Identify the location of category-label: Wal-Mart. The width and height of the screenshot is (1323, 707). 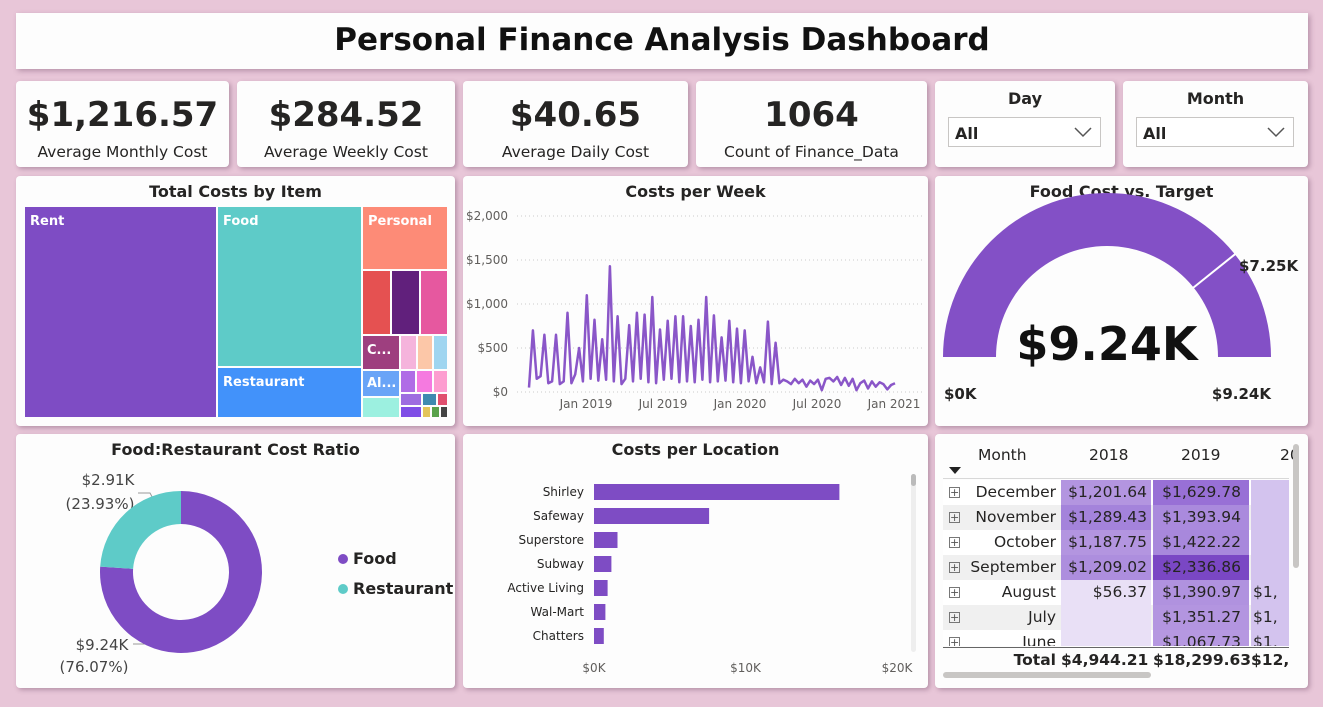
(558, 612).